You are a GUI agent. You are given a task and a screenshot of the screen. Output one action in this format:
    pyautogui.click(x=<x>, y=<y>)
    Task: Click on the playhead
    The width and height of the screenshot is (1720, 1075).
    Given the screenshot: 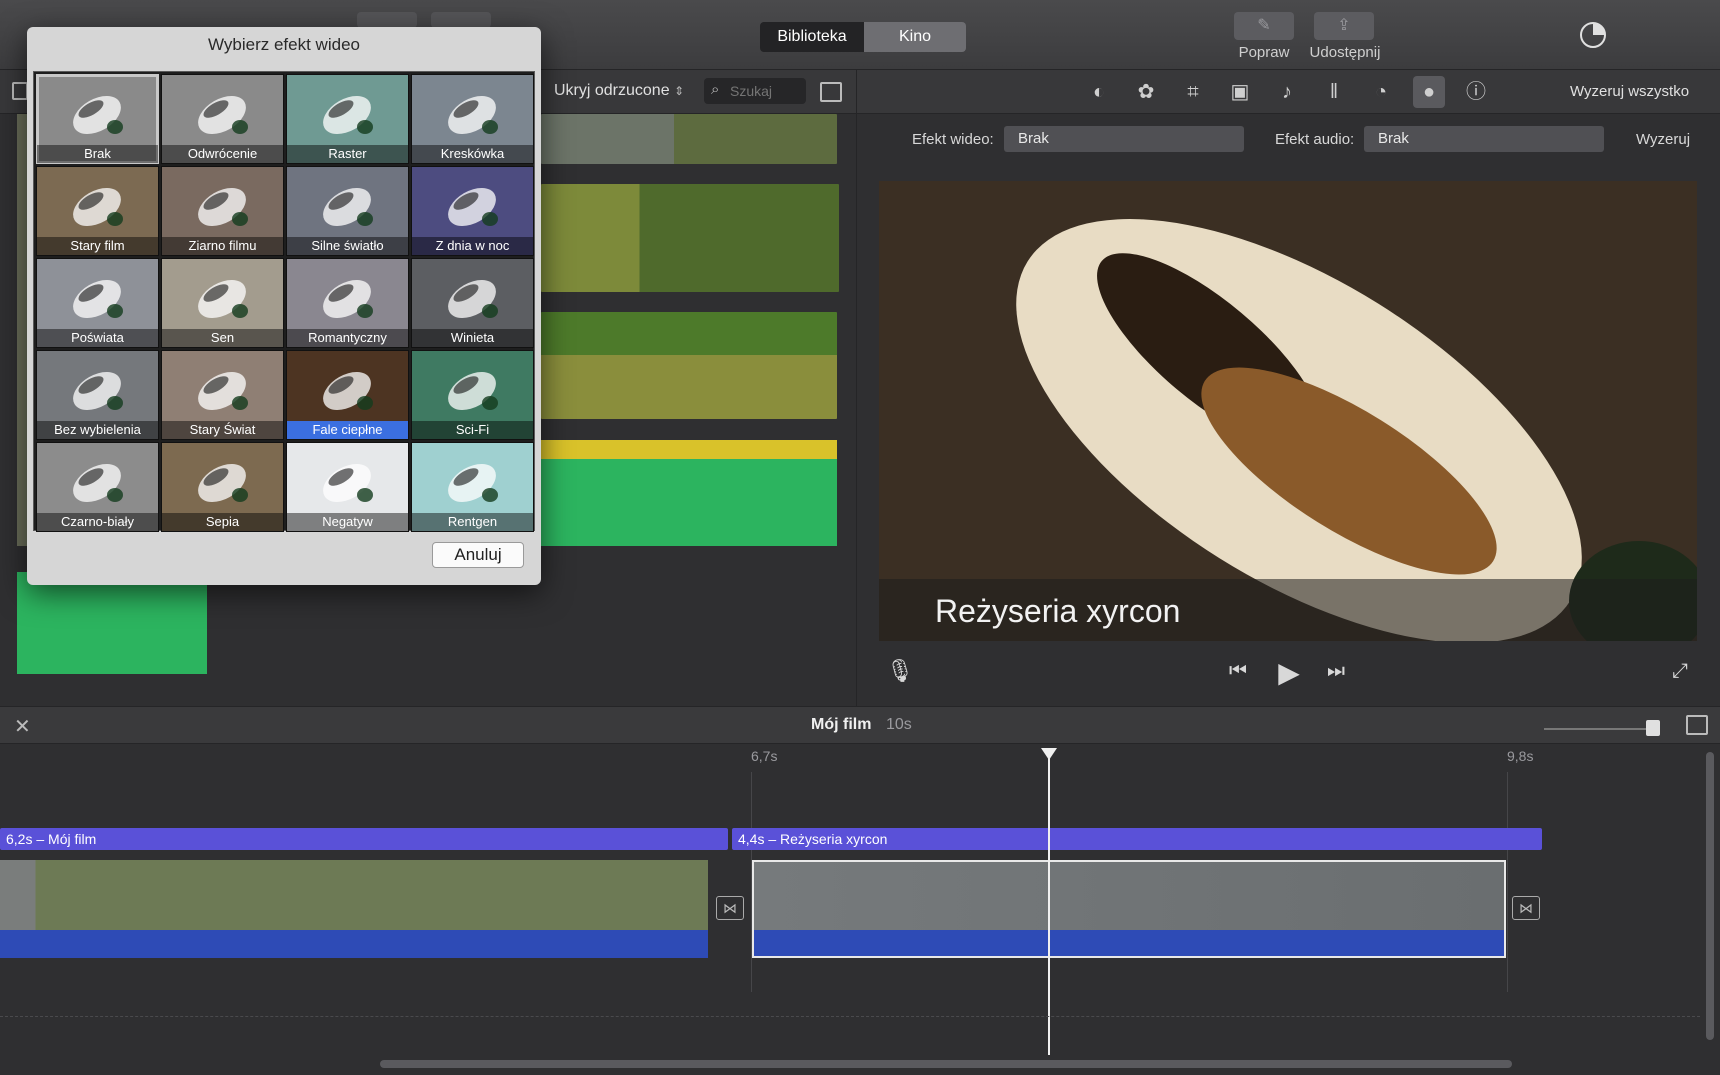 What is the action you would take?
    pyautogui.click(x=1049, y=903)
    